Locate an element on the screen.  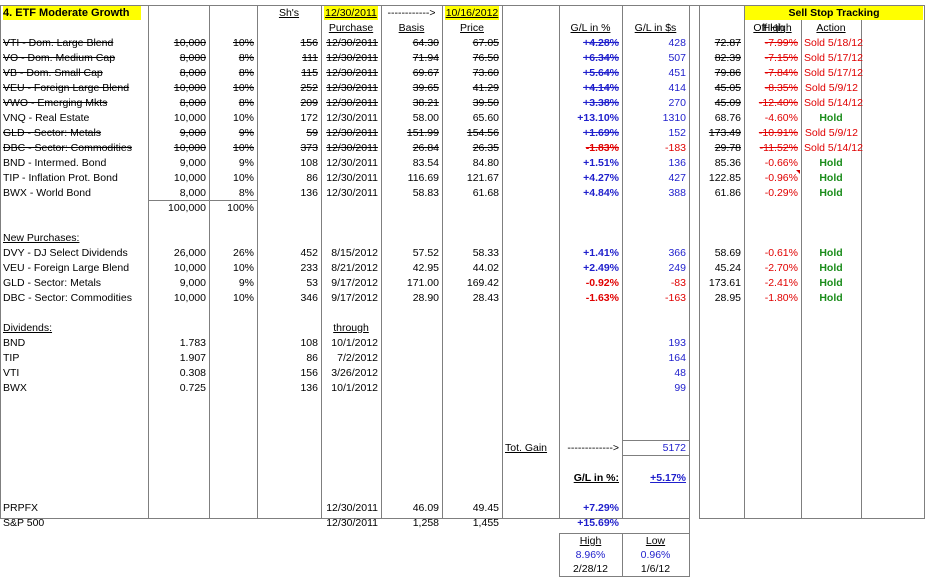
benchmark-price: 49.45 is located at coordinates (485, 508).